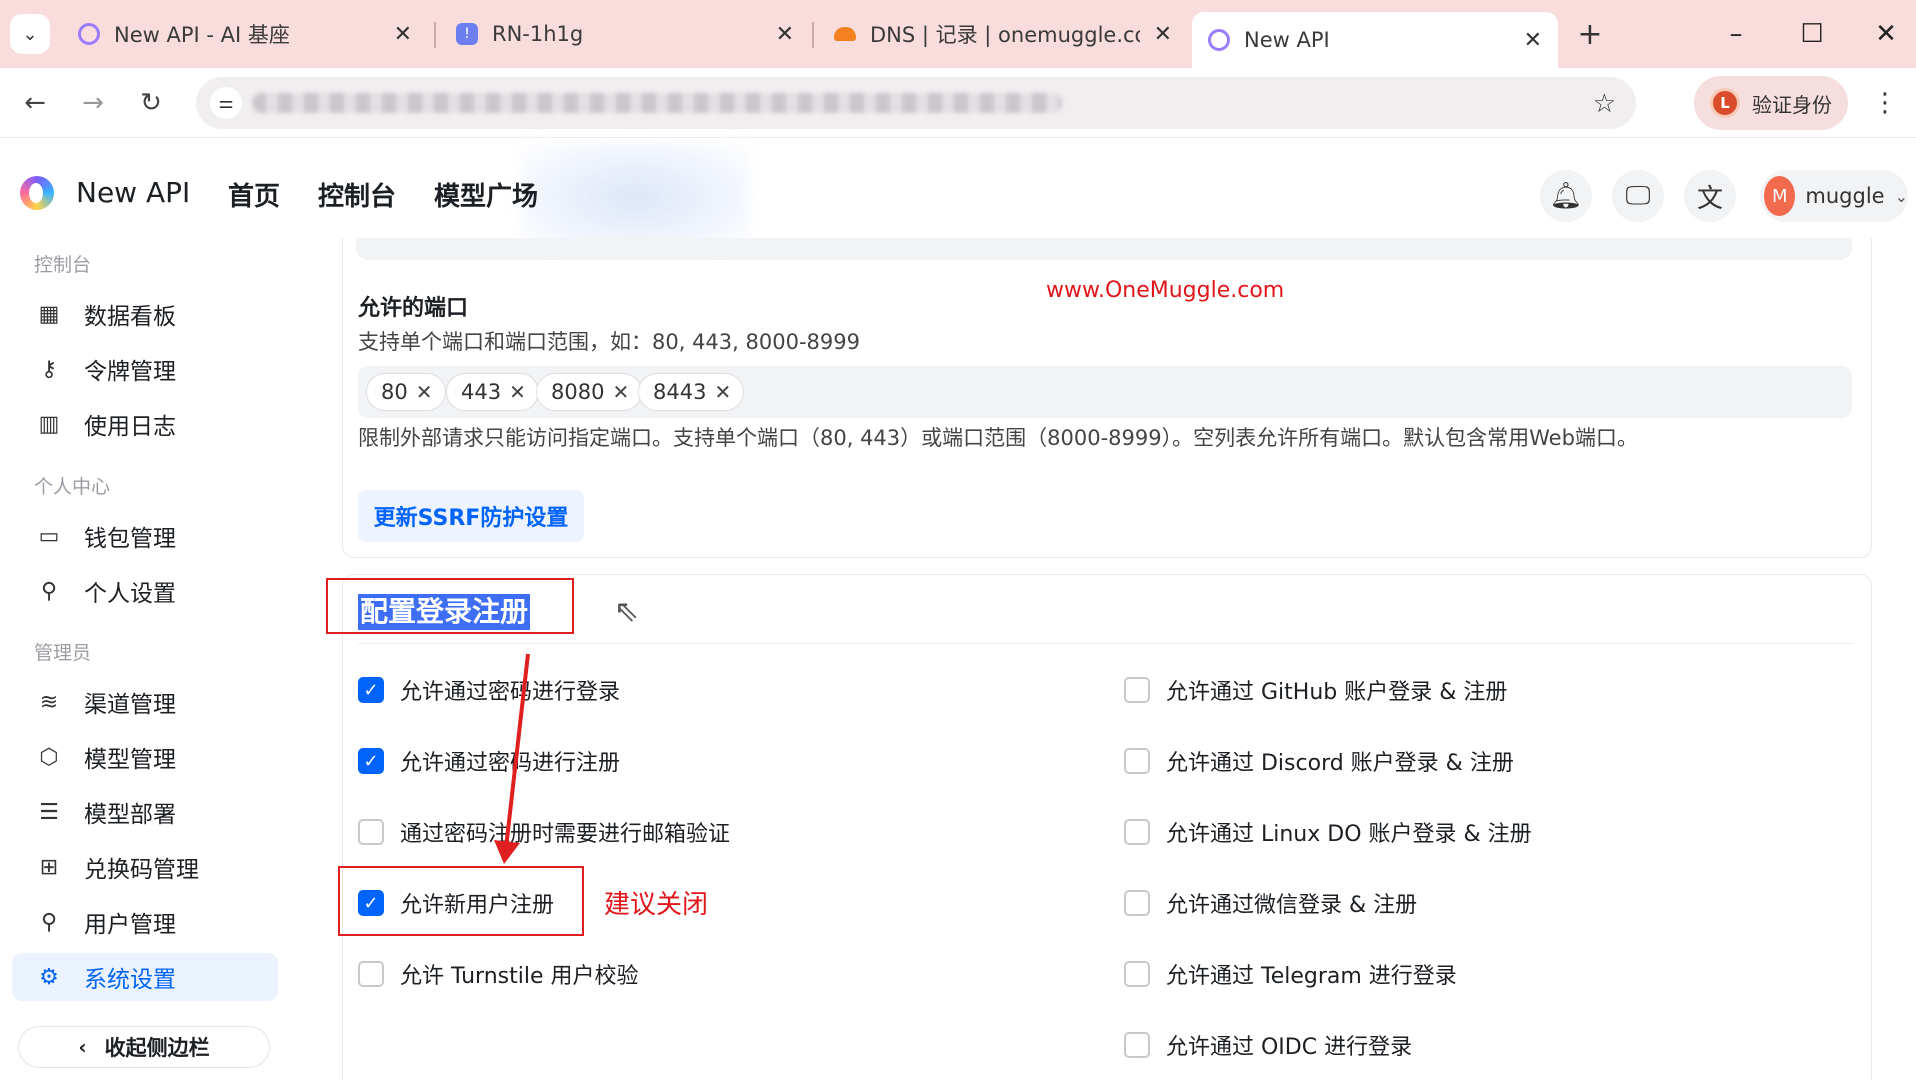 The width and height of the screenshot is (1916, 1080). What do you see at coordinates (145, 424) in the screenshot?
I see `sidebar-item-logs: ▥ 使用日志` at bounding box center [145, 424].